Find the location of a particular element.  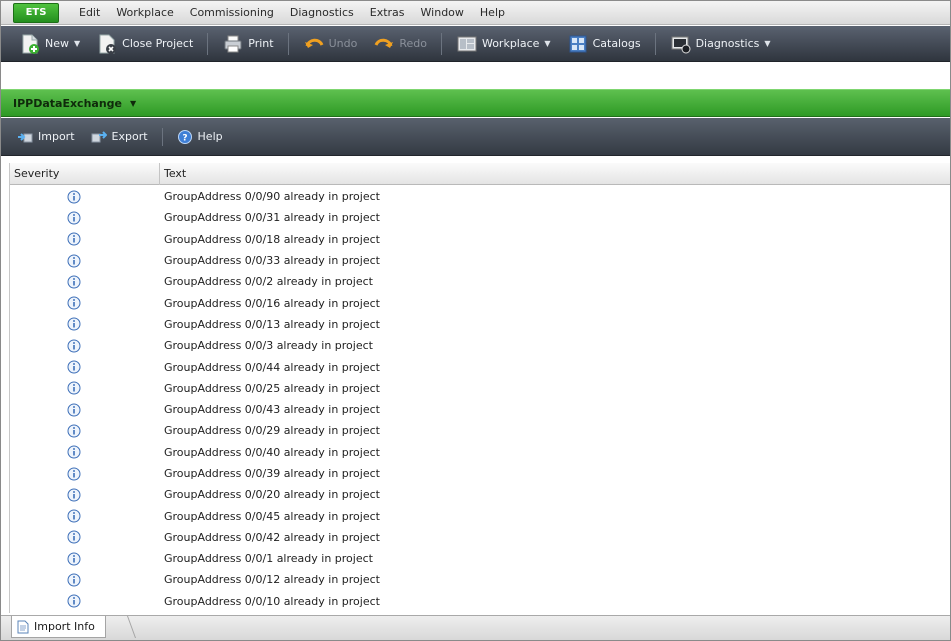

message-text: GroupAddress 0/0/33 already in project is located at coordinates (272, 261).